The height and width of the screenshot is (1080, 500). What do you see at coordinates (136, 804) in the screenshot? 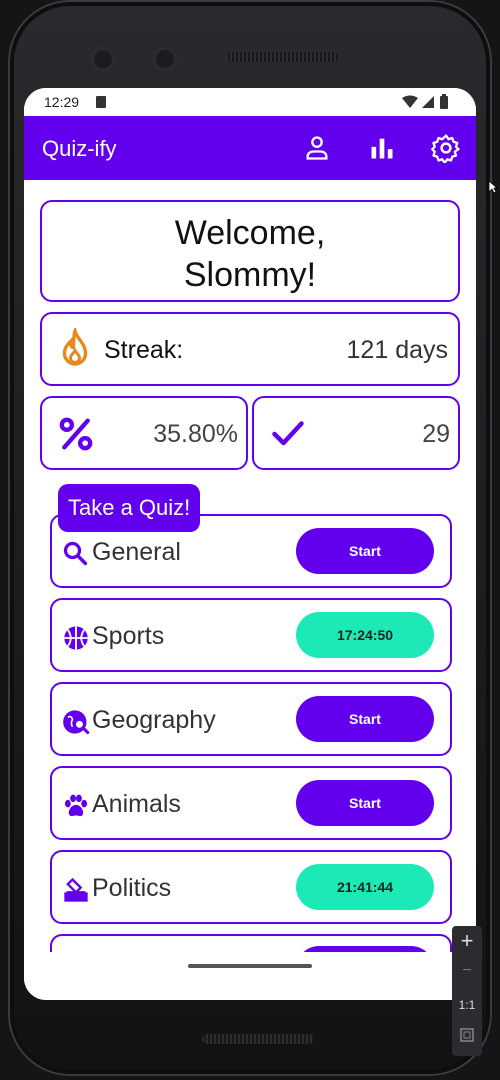
I see `quiz-name: Animals` at bounding box center [136, 804].